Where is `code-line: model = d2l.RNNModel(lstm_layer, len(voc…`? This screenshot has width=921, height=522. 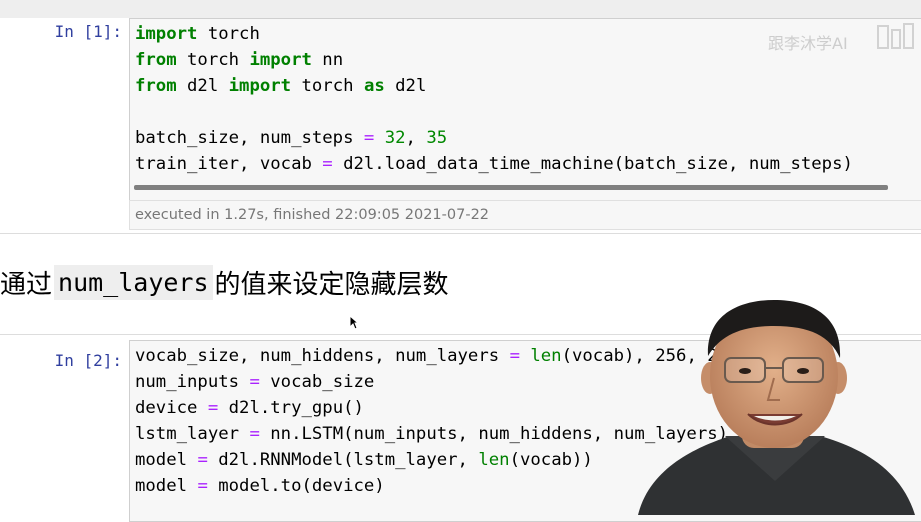 code-line: model = d2l.RNNModel(lstm_layer, len(voc… is located at coordinates (364, 460).